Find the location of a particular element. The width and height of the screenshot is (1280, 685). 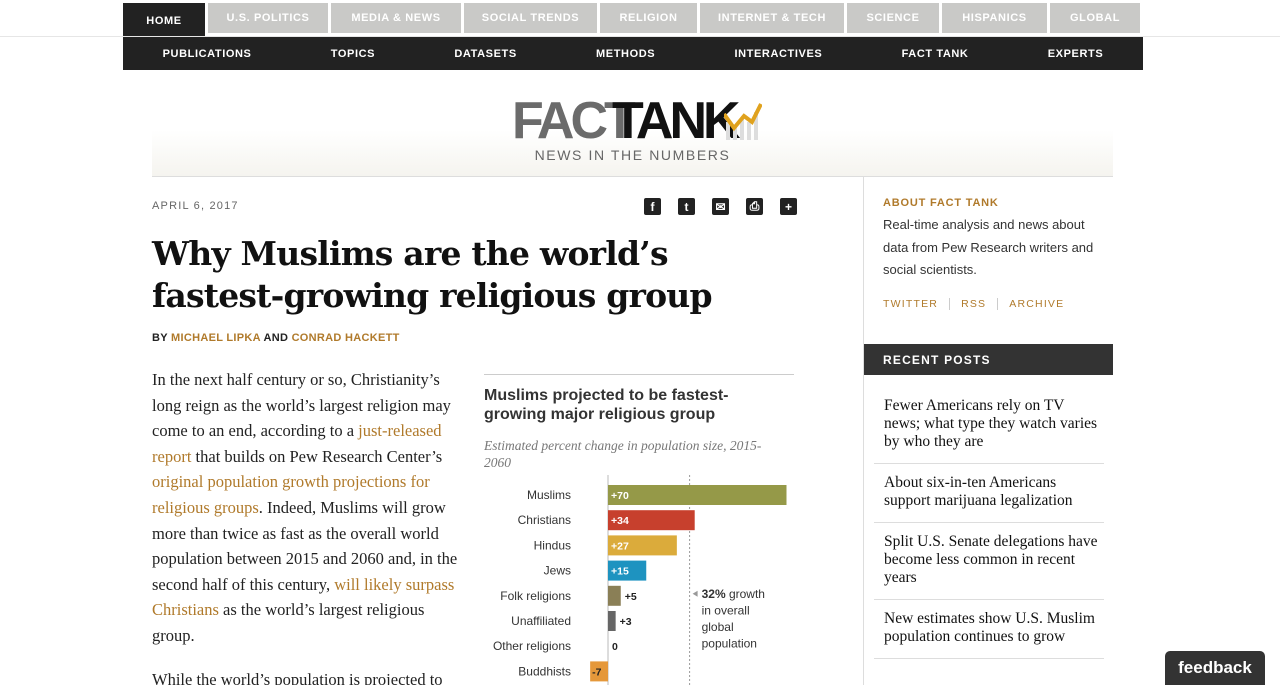

category-label: Christians is located at coordinates (544, 520).